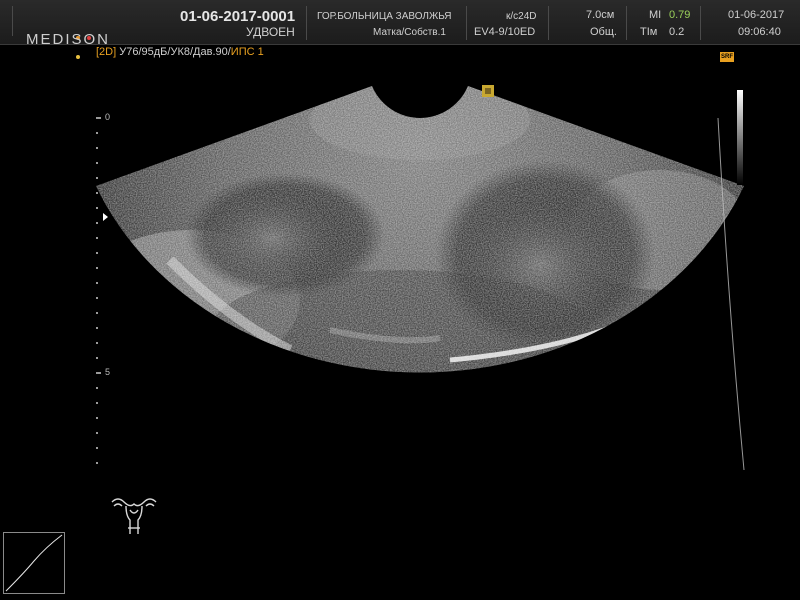 This screenshot has height=600, width=800. Describe the element at coordinates (727, 57) in the screenshot. I see `srf-icon: SRF` at that location.